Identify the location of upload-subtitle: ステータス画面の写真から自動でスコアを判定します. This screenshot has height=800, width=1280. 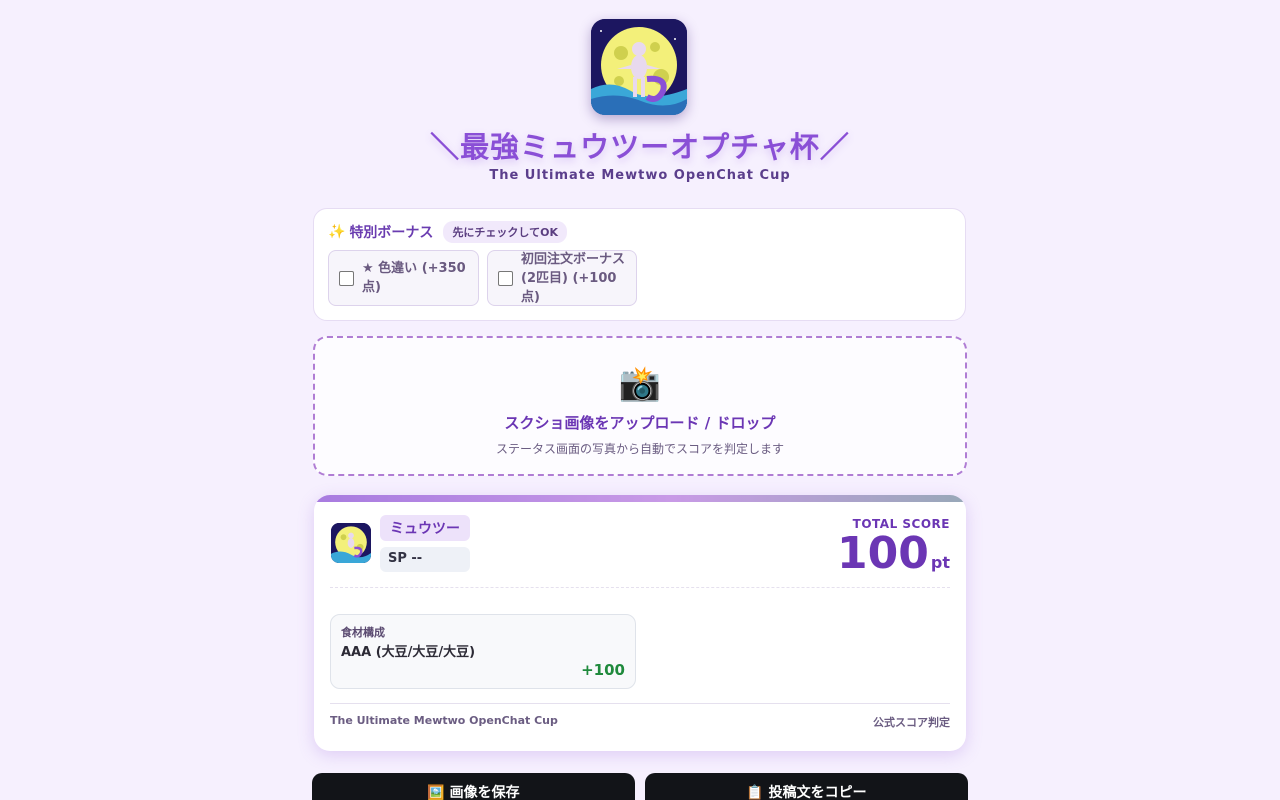
(639, 449).